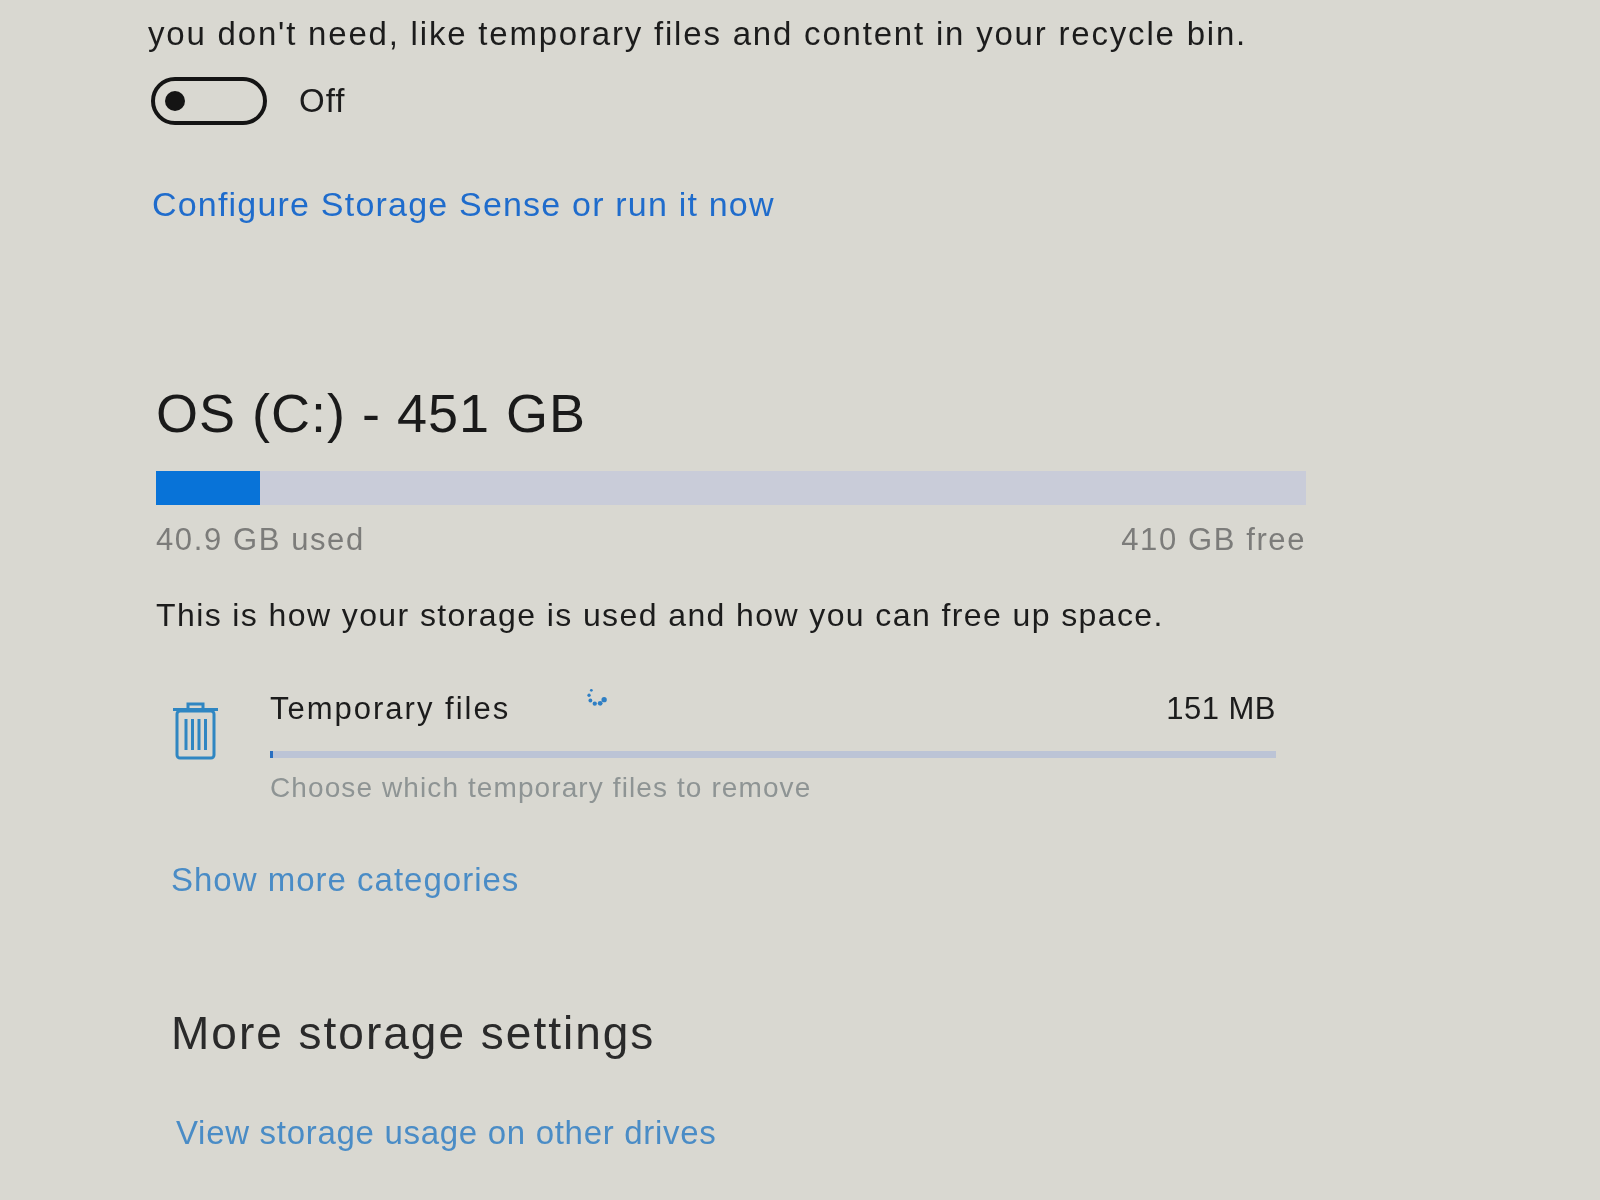 The width and height of the screenshot is (1600, 1200). I want to click on category-hint-link: Choose which temporary files to remove, so click(773, 788).